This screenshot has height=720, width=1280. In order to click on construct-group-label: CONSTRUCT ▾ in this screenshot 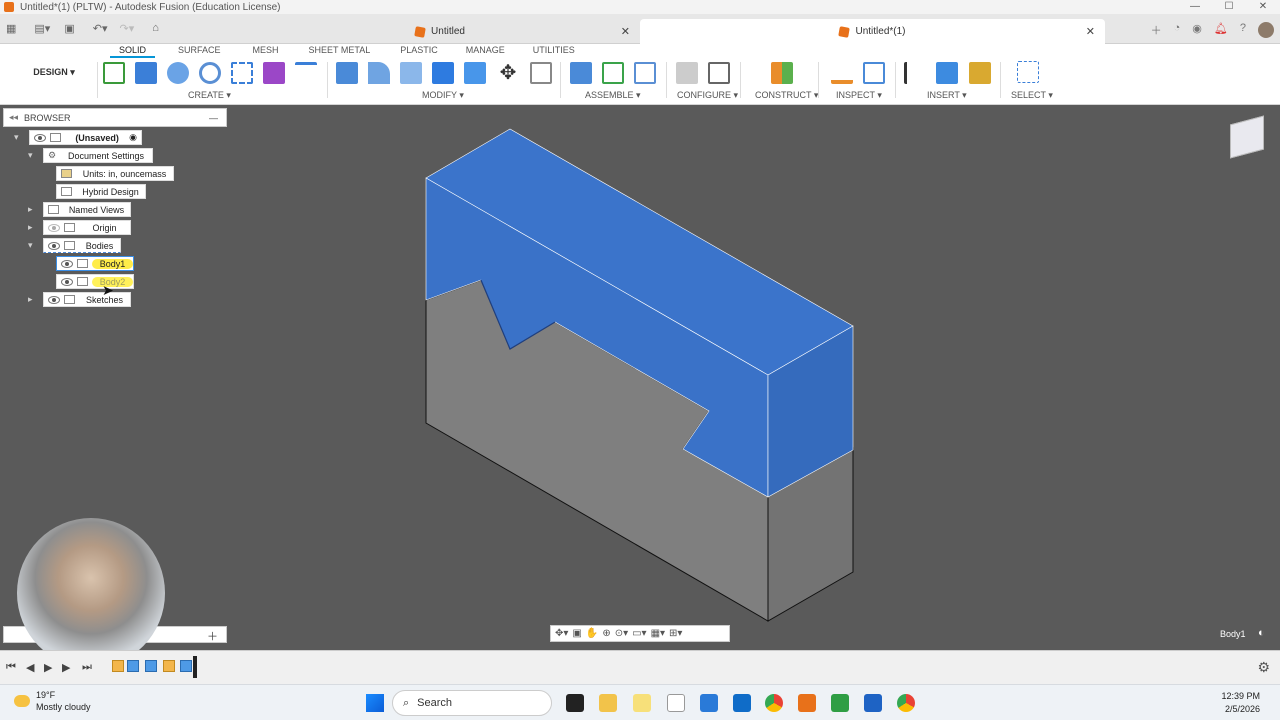, I will do `click(786, 95)`.